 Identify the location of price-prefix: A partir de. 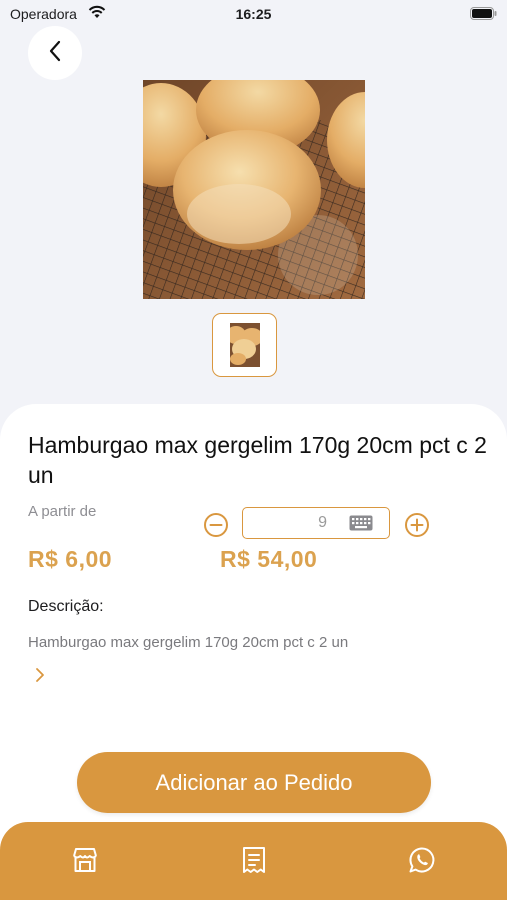
(62, 511).